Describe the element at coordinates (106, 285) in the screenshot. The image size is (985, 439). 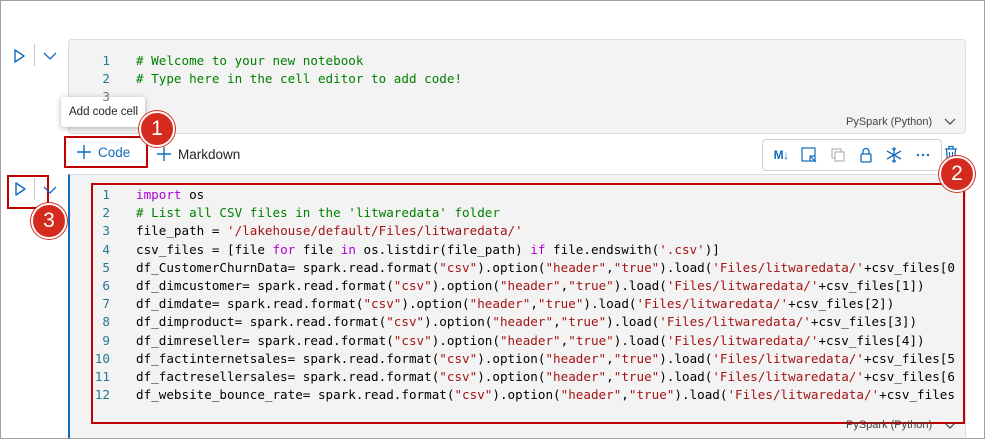
I see `line-number: 6` at that location.